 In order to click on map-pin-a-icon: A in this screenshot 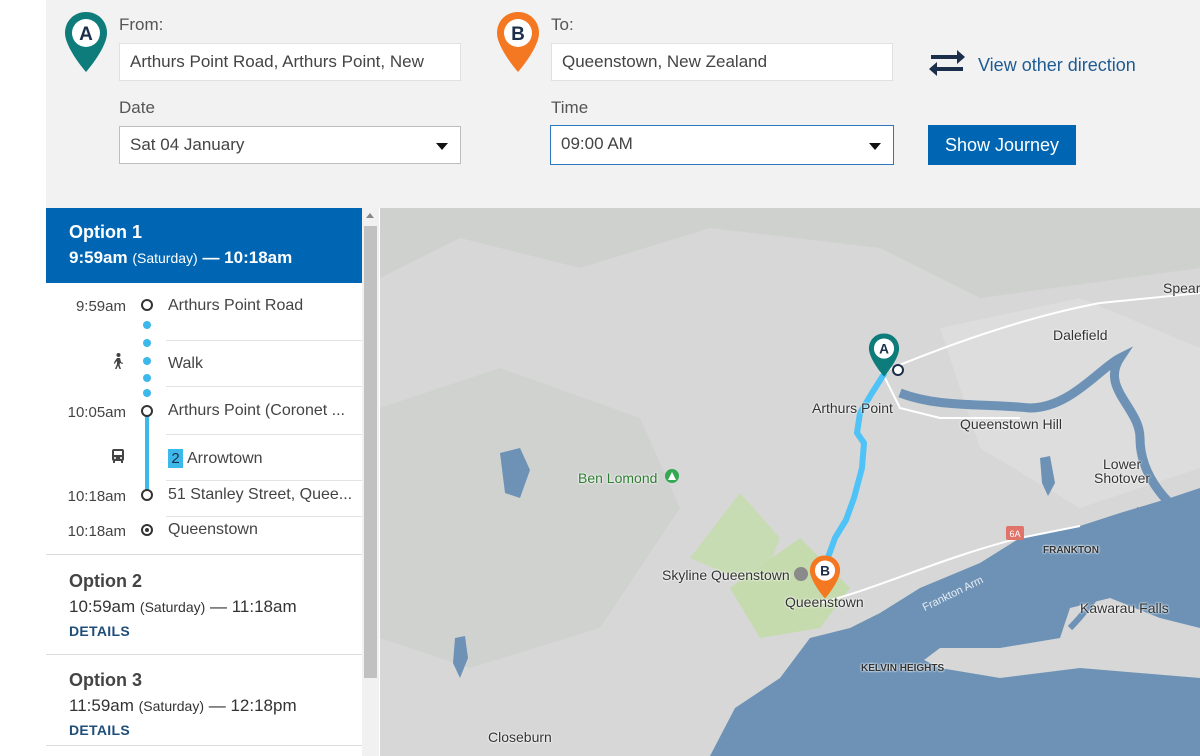, I will do `click(884, 355)`.